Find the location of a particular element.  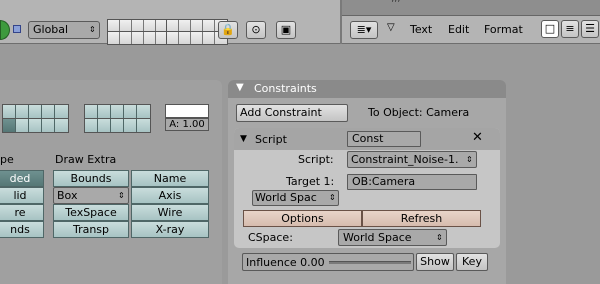

menu-format: Format is located at coordinates (503, 29).